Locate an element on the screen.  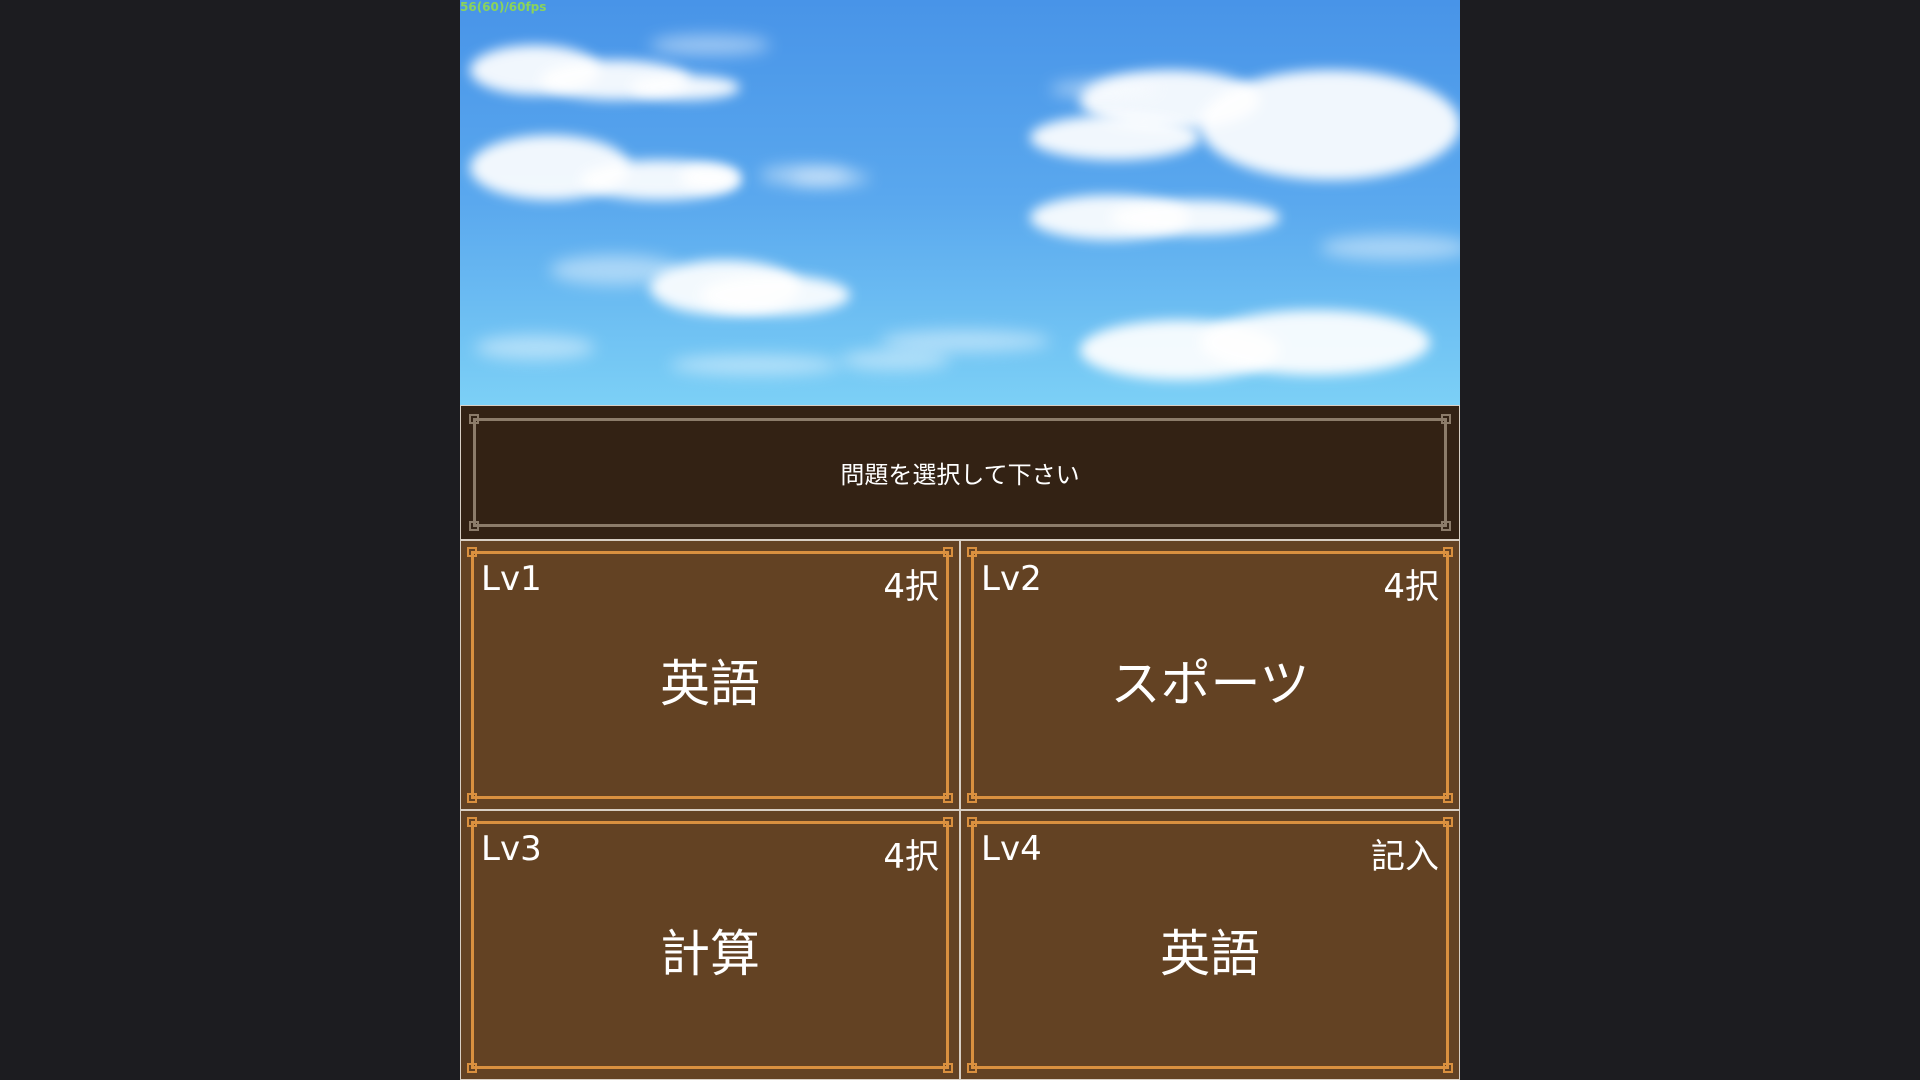
prompt-panel: 問題を選択して下さい is located at coordinates (960, 472).